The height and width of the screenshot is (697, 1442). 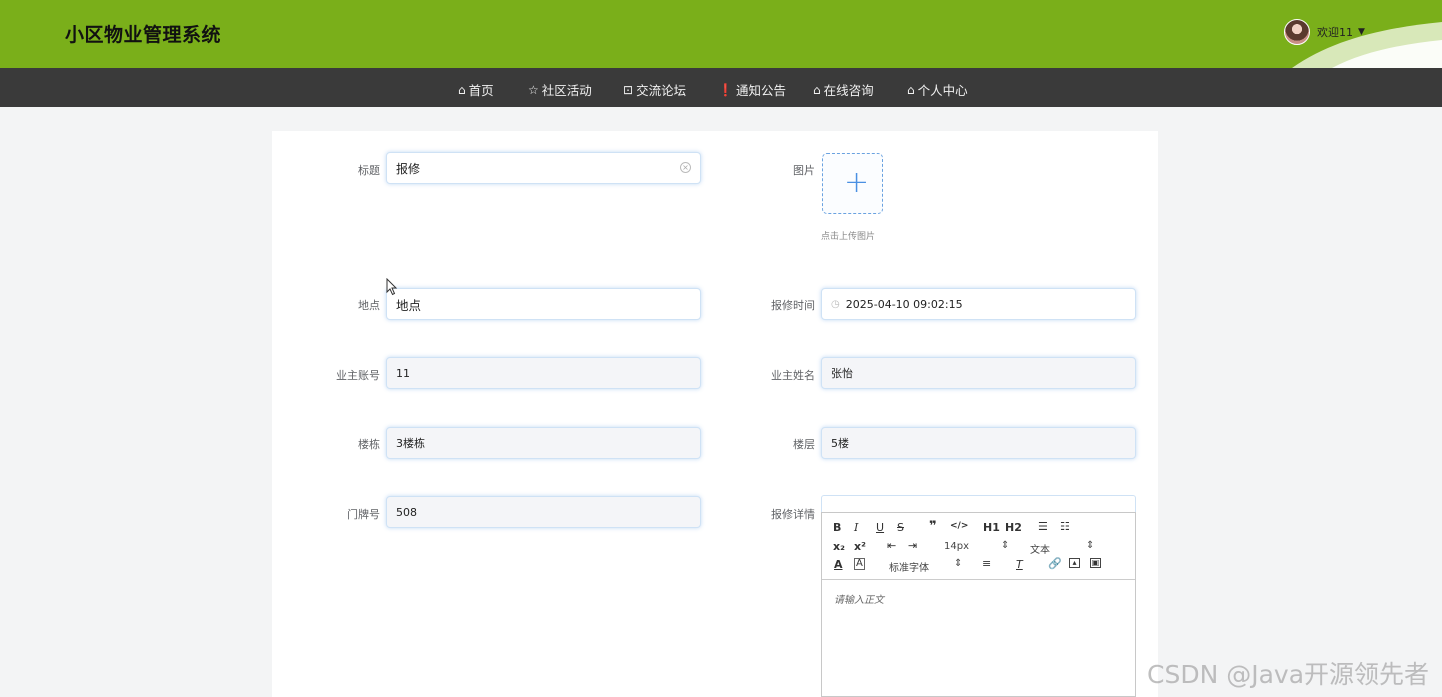 I want to click on info-icon: ❗, so click(x=725, y=89).